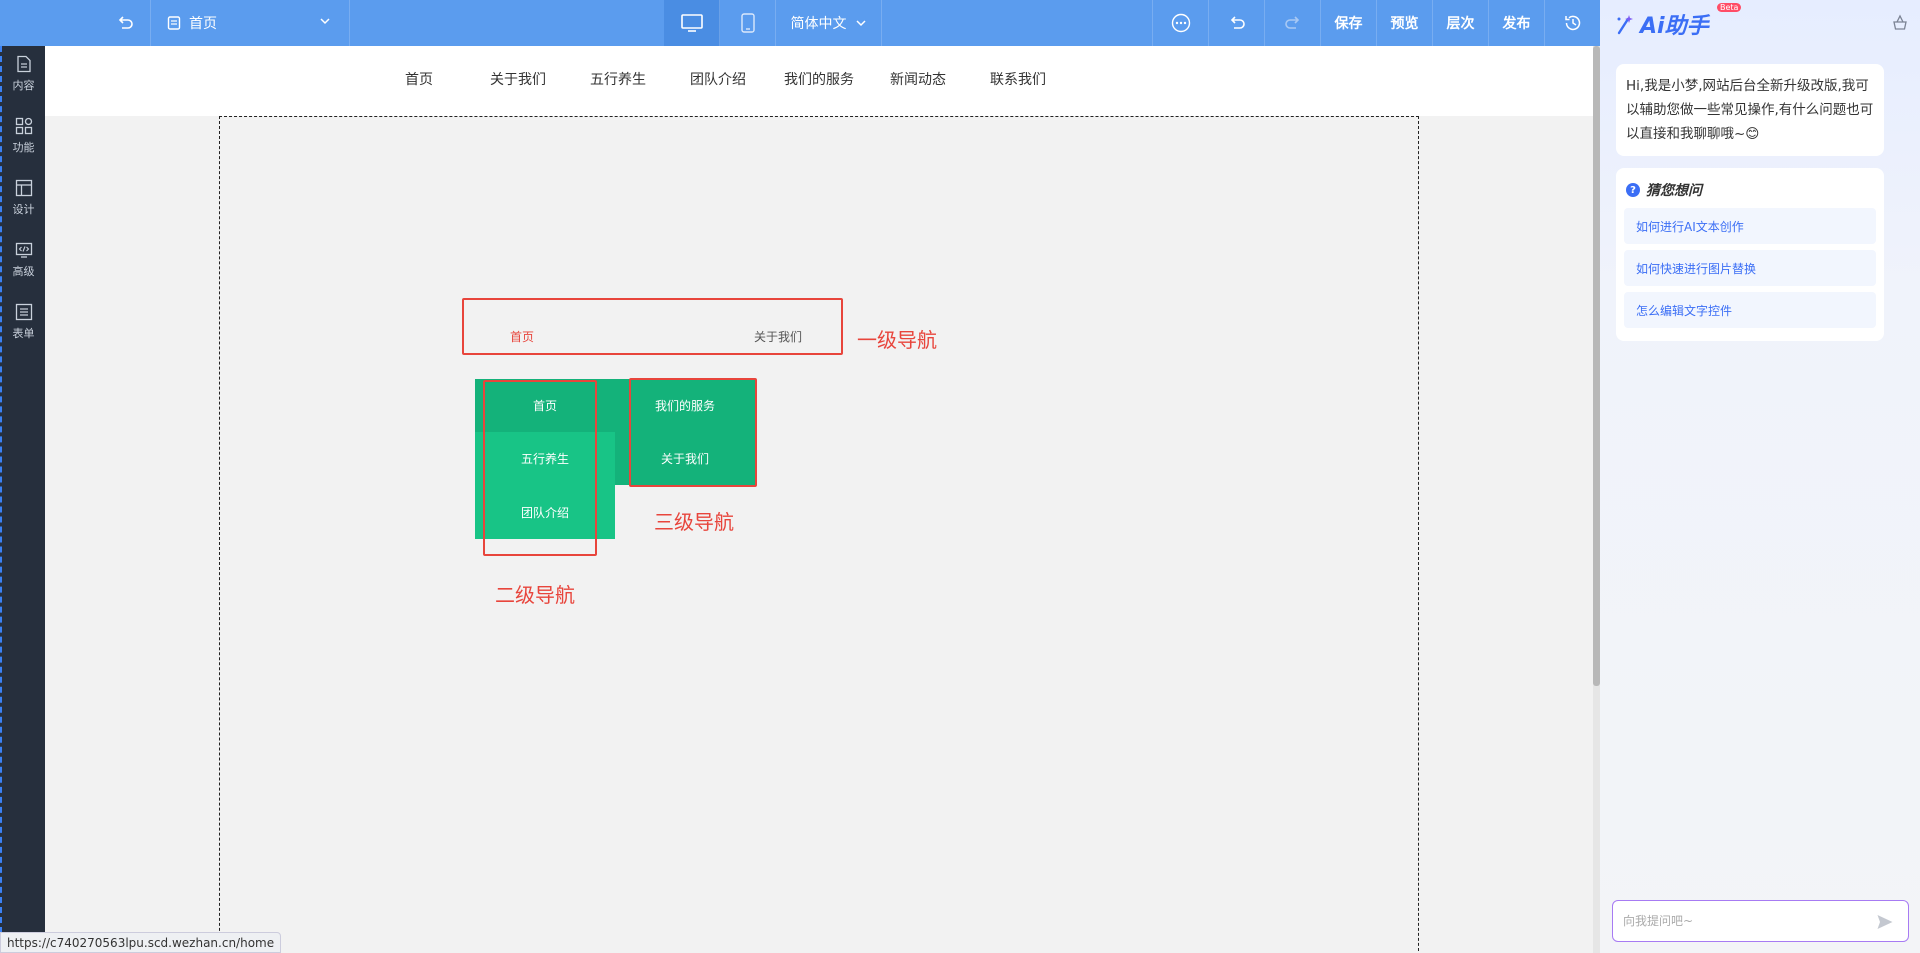 Image resolution: width=1920 pixels, height=953 pixels. I want to click on undo-icon, so click(1237, 23).